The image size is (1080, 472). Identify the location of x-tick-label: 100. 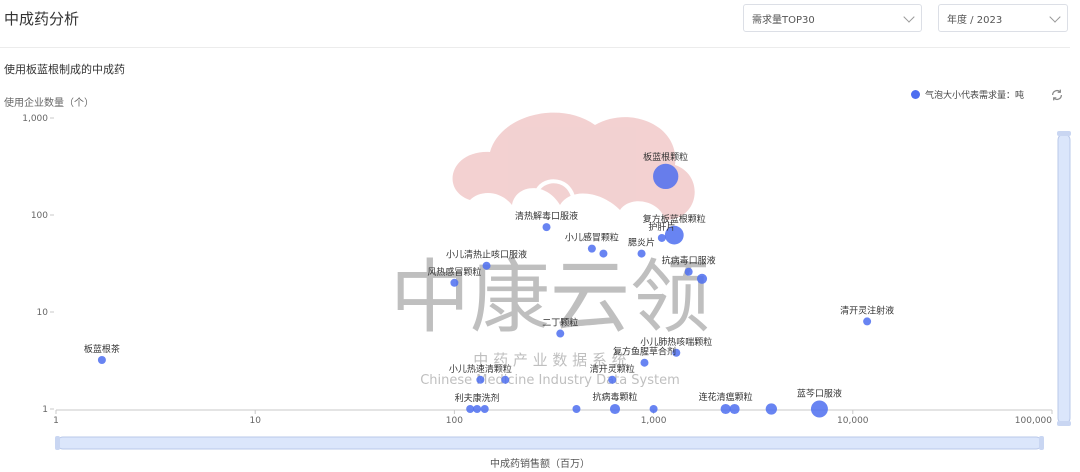
(454, 421).